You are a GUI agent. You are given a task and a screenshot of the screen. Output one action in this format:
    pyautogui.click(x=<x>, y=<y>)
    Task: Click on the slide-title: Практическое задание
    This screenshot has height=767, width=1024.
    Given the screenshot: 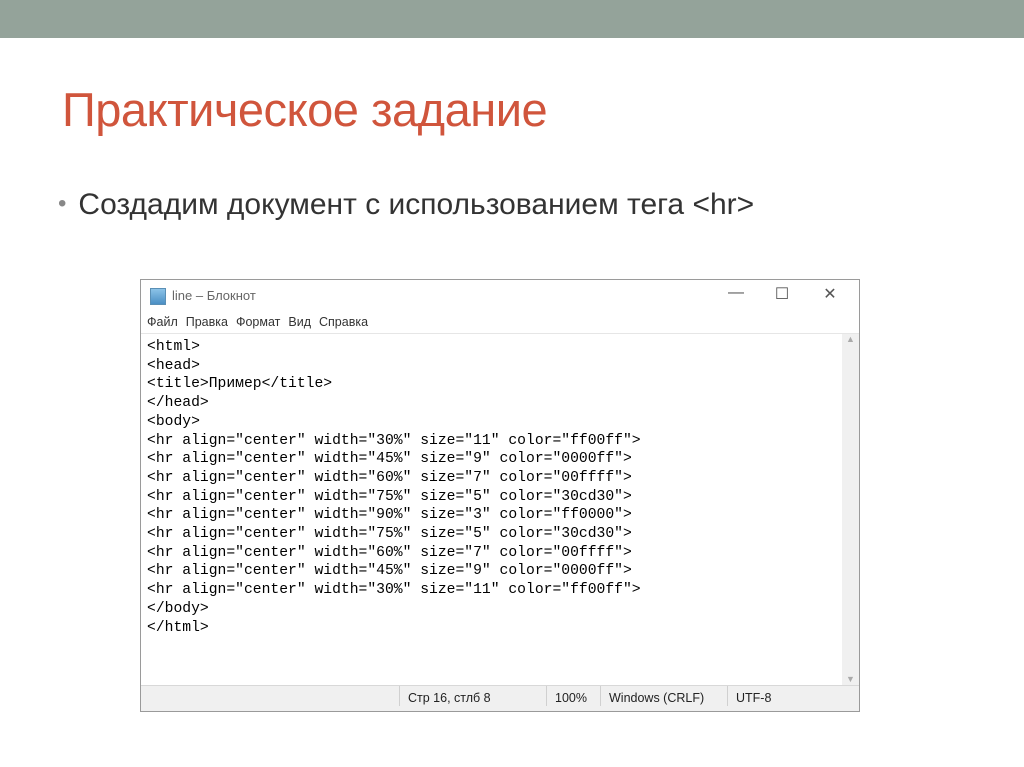 What is the action you would take?
    pyautogui.click(x=305, y=109)
    